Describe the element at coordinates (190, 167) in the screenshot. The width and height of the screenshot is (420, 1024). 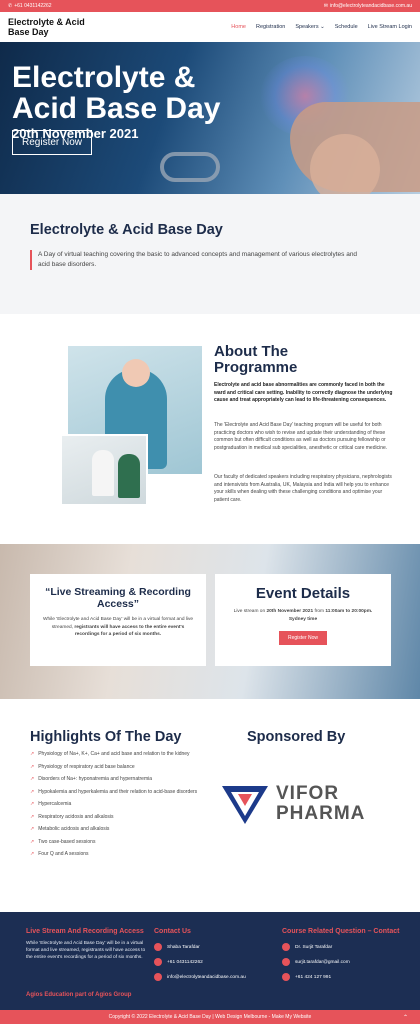
I see `stethoscope-image` at that location.